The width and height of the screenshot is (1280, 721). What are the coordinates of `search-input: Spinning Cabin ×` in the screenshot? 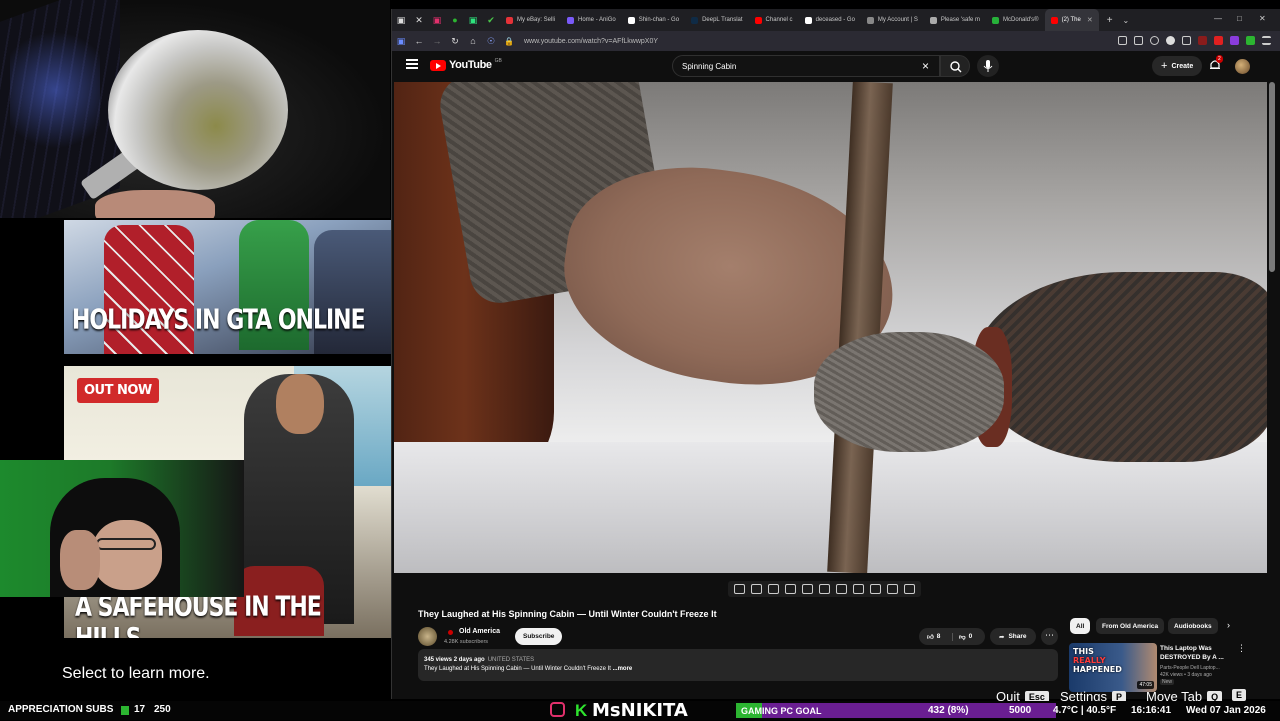 It's located at (806, 66).